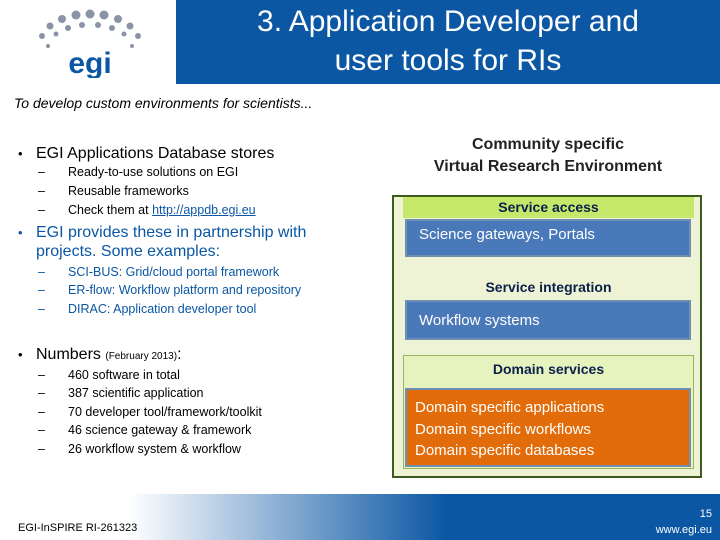  I want to click on svg-text: egi, so click(89, 62).